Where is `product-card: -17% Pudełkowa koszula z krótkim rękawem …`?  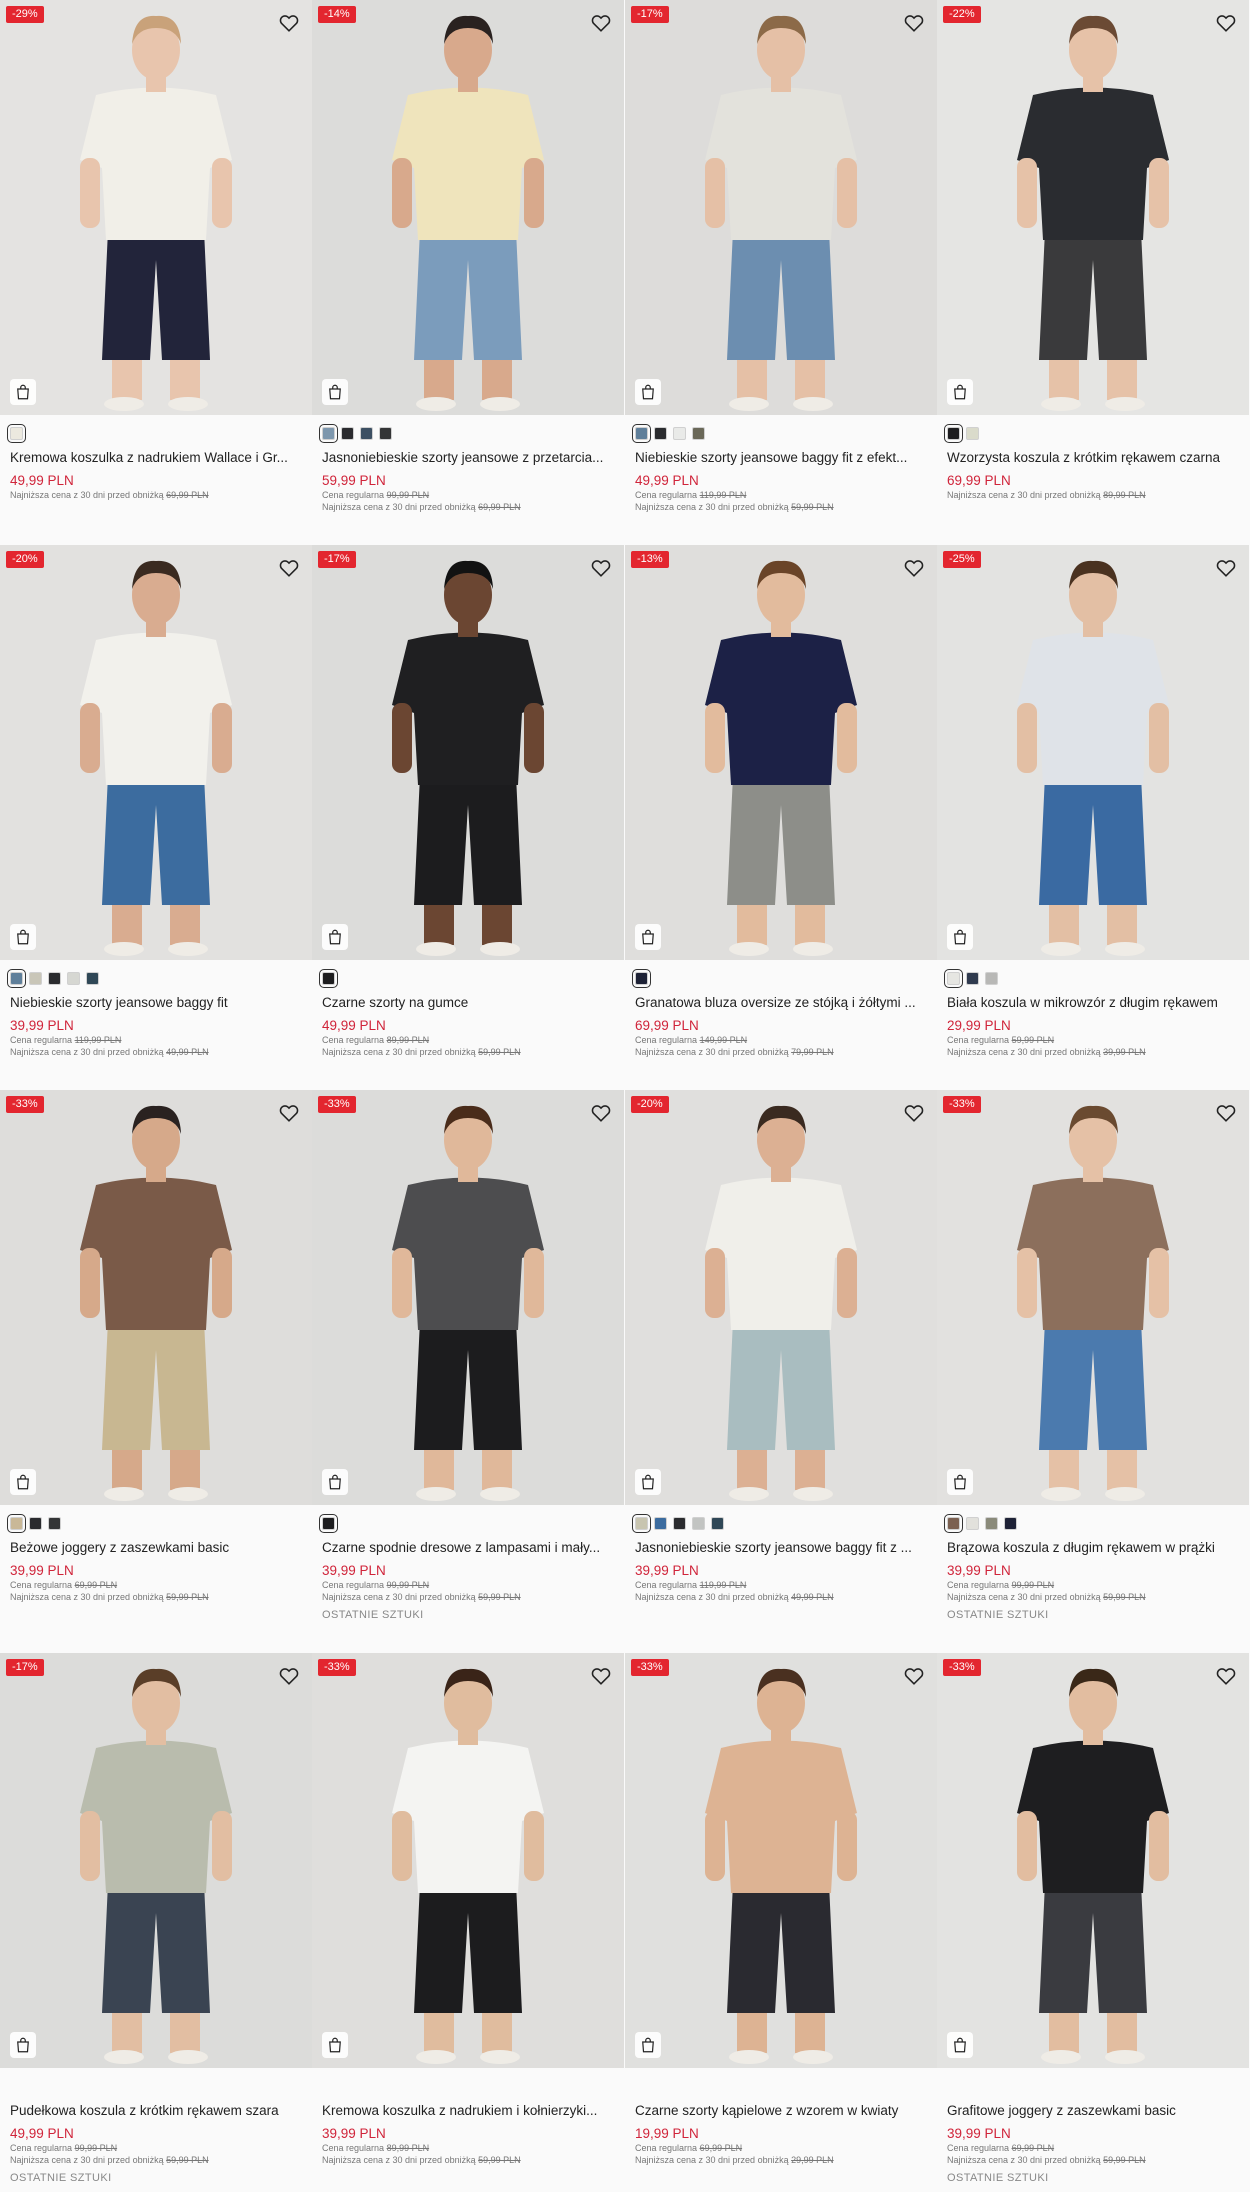 product-card: -17% Pudełkowa koszula z krótkim rękawem … is located at coordinates (156, 1918).